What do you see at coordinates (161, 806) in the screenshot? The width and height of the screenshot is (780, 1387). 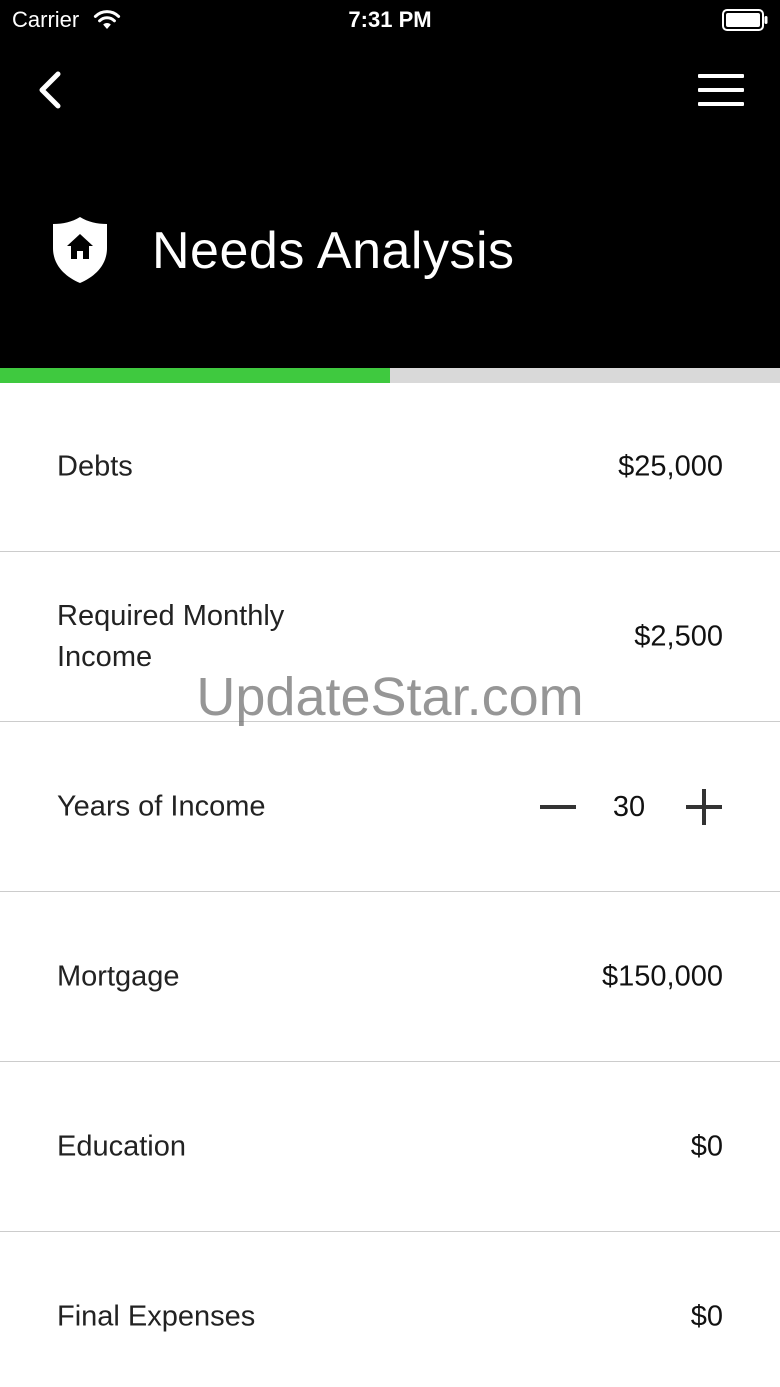 I see `row-label: Years of Income` at bounding box center [161, 806].